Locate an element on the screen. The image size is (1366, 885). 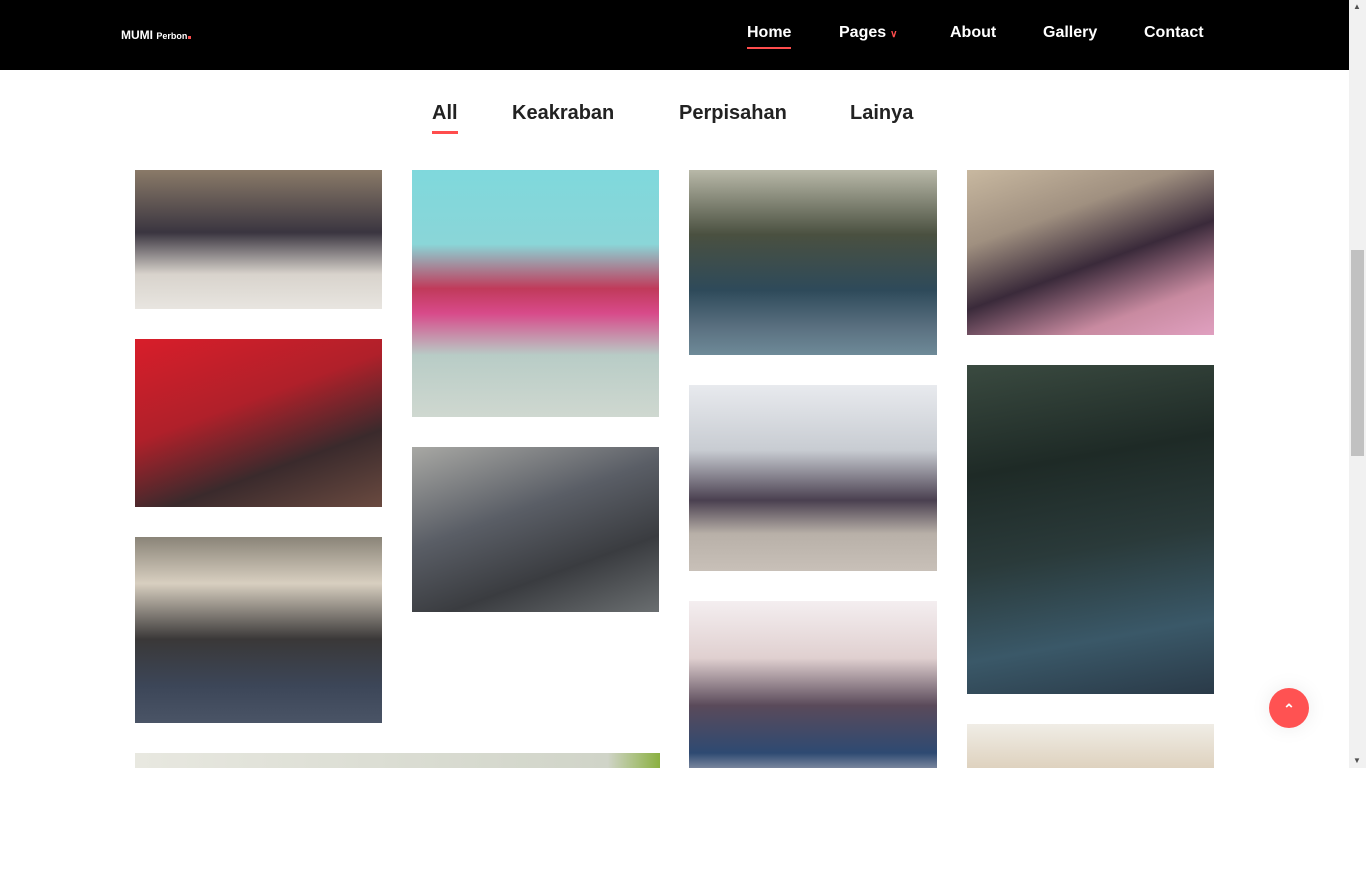
filter-lainya: Lainya is located at coordinates (881, 113).